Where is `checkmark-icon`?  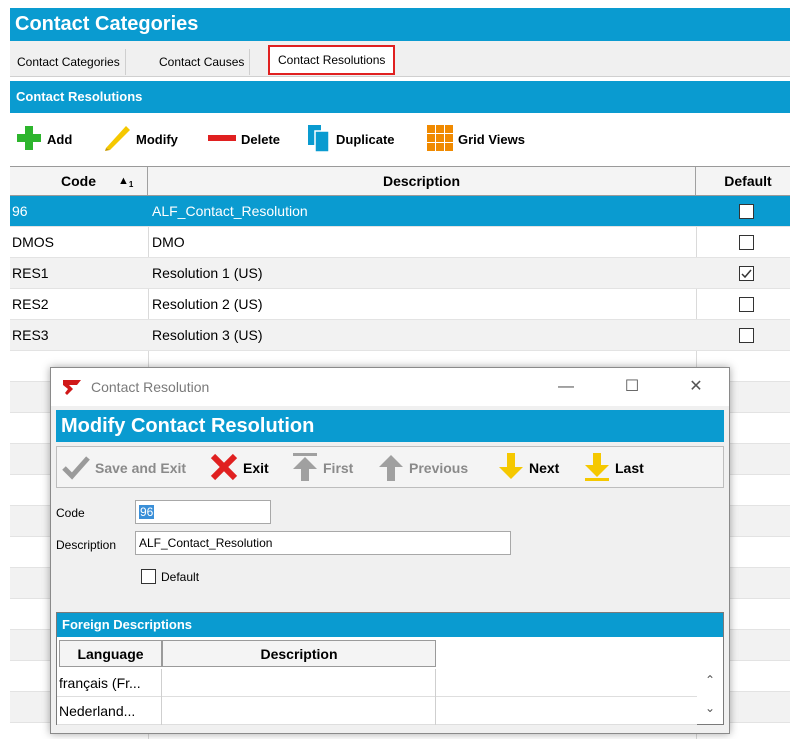 checkmark-icon is located at coordinates (76, 468).